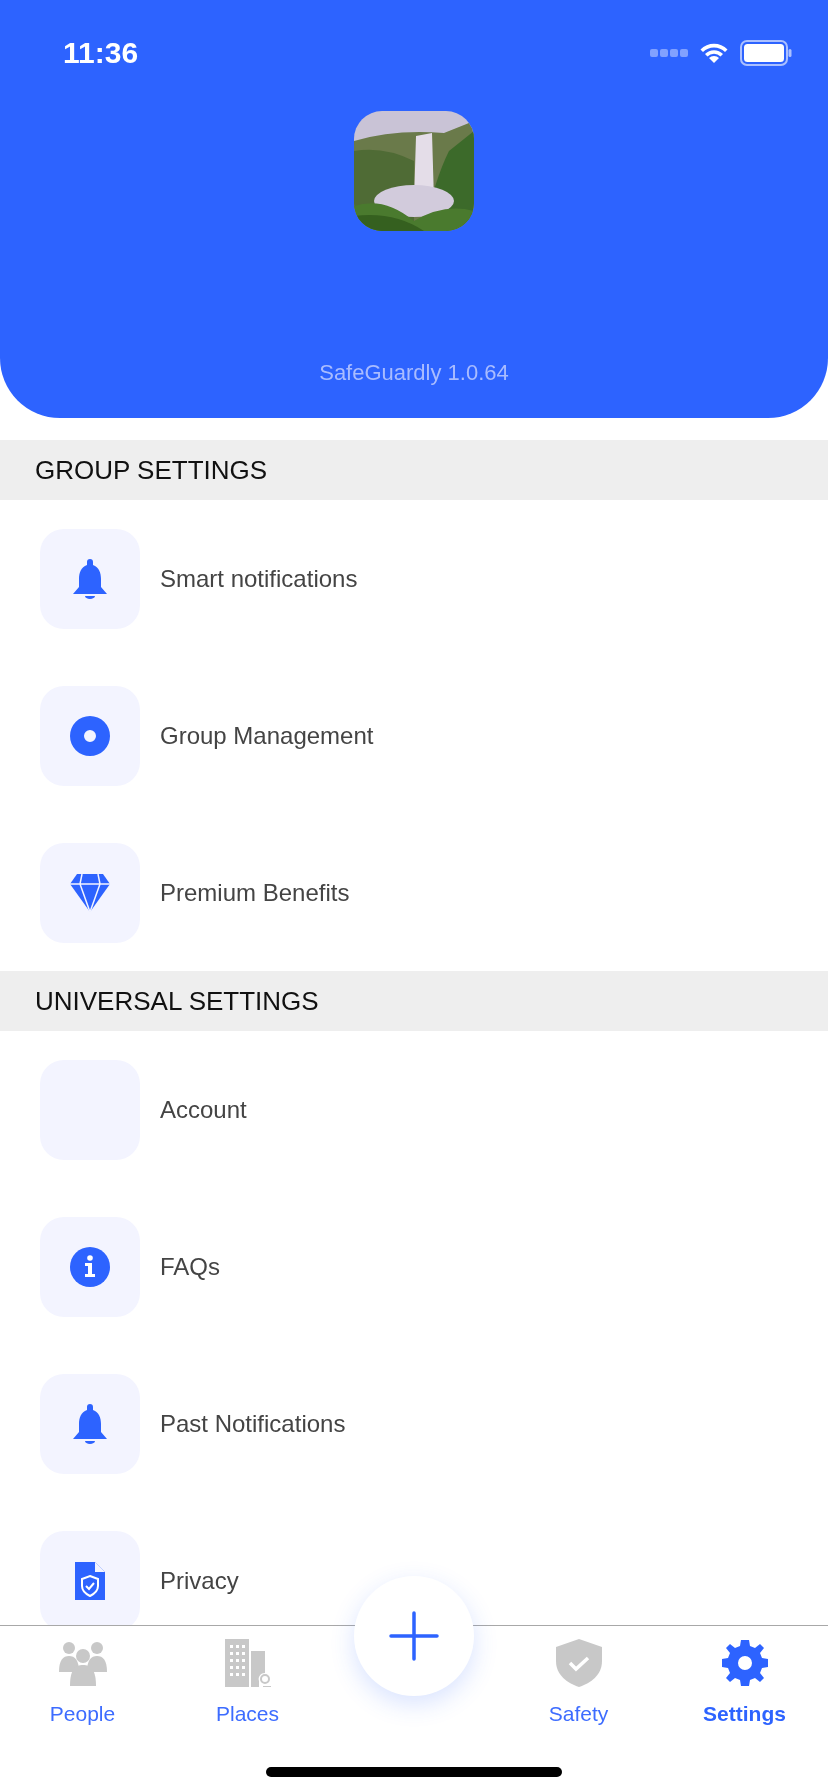 The image size is (828, 1792). Describe the element at coordinates (90, 892) in the screenshot. I see `diamond-icon` at that location.